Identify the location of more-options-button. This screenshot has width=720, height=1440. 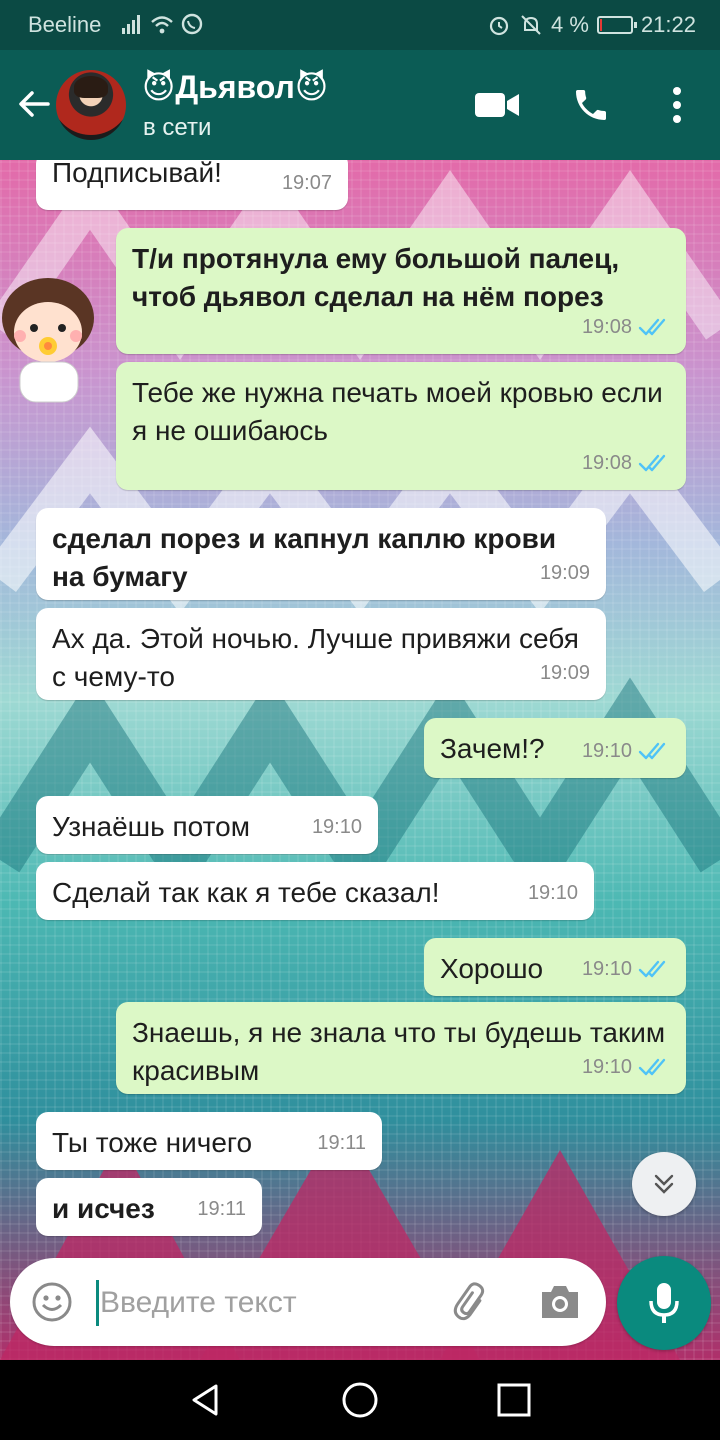
(677, 105).